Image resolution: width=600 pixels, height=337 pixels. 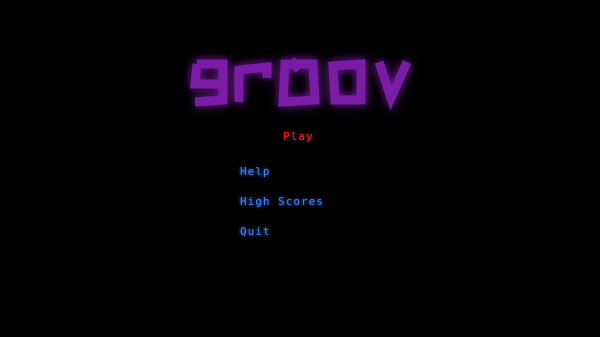 I want to click on logo-letter-r, so click(x=253, y=81).